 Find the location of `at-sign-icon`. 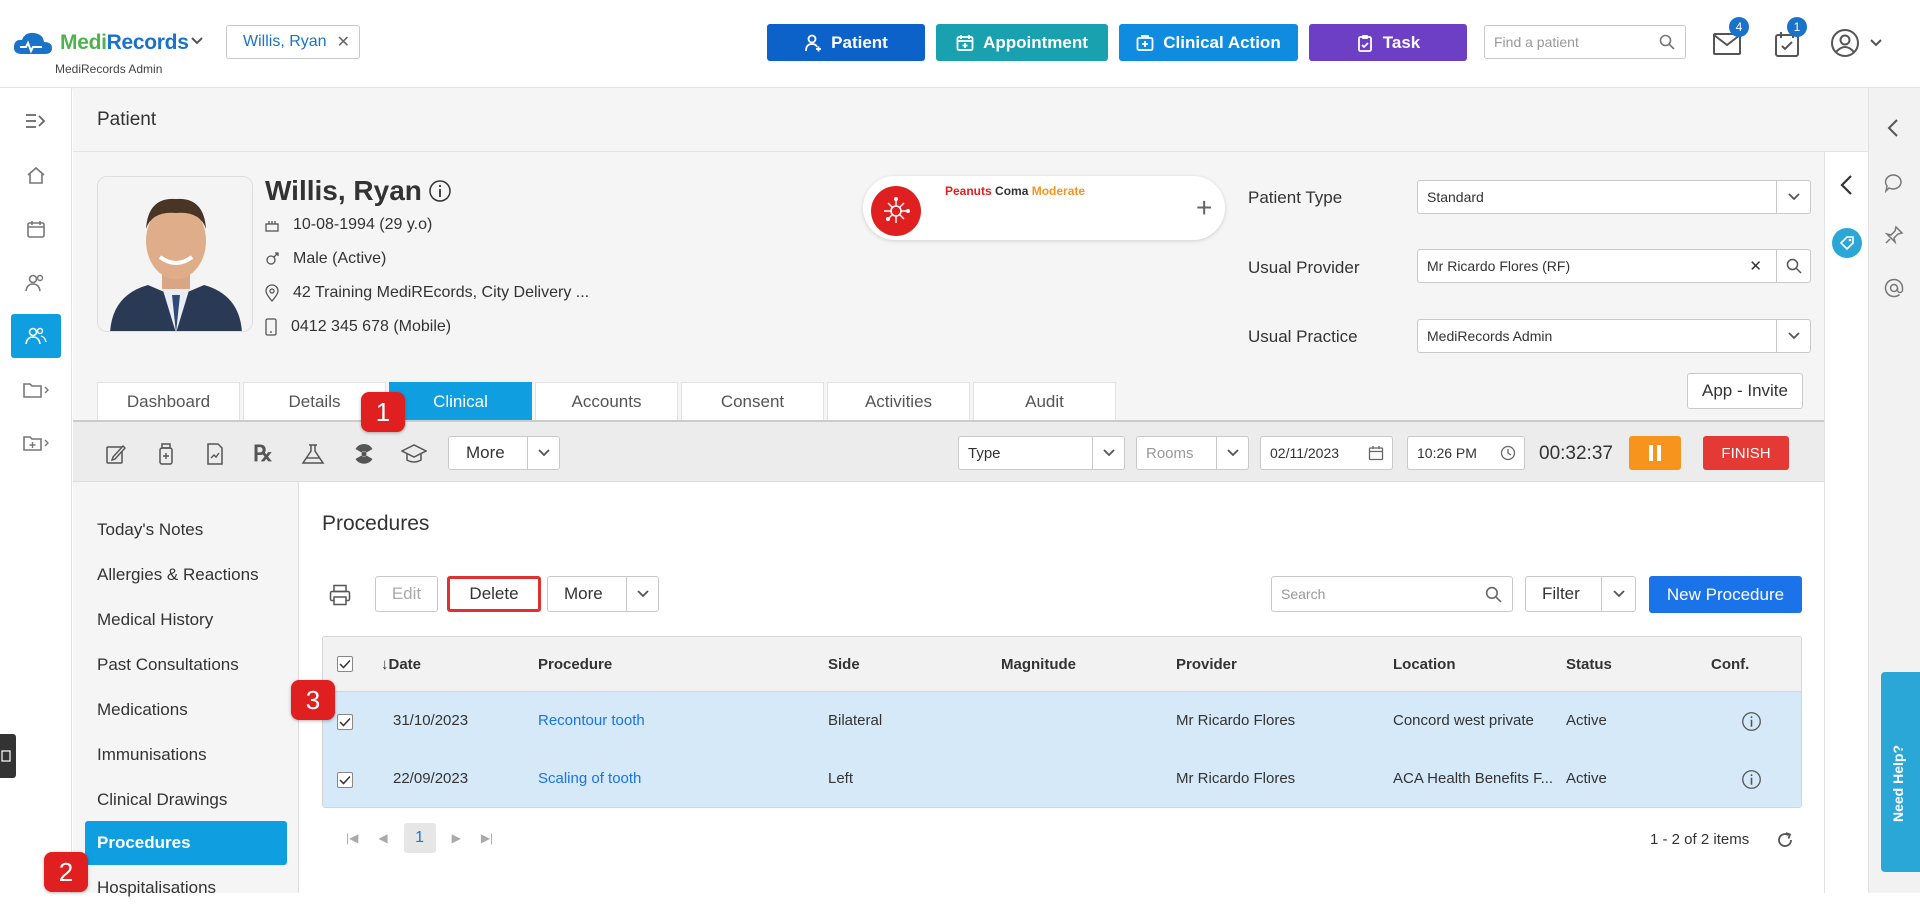

at-sign-icon is located at coordinates (1894, 288).